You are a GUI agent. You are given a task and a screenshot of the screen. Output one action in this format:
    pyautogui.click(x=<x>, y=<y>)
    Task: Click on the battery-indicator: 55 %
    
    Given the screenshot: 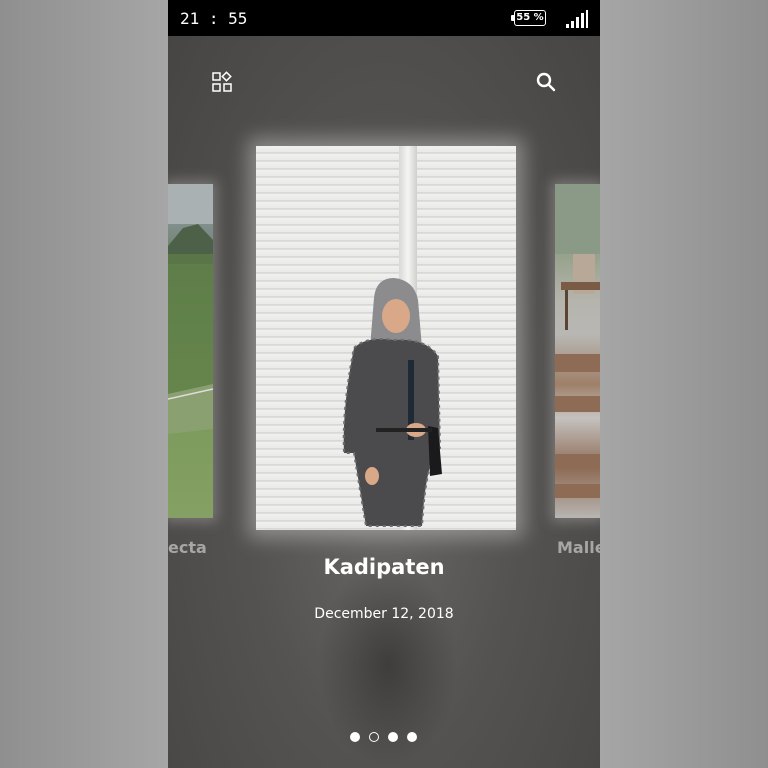 What is the action you would take?
    pyautogui.click(x=528, y=18)
    